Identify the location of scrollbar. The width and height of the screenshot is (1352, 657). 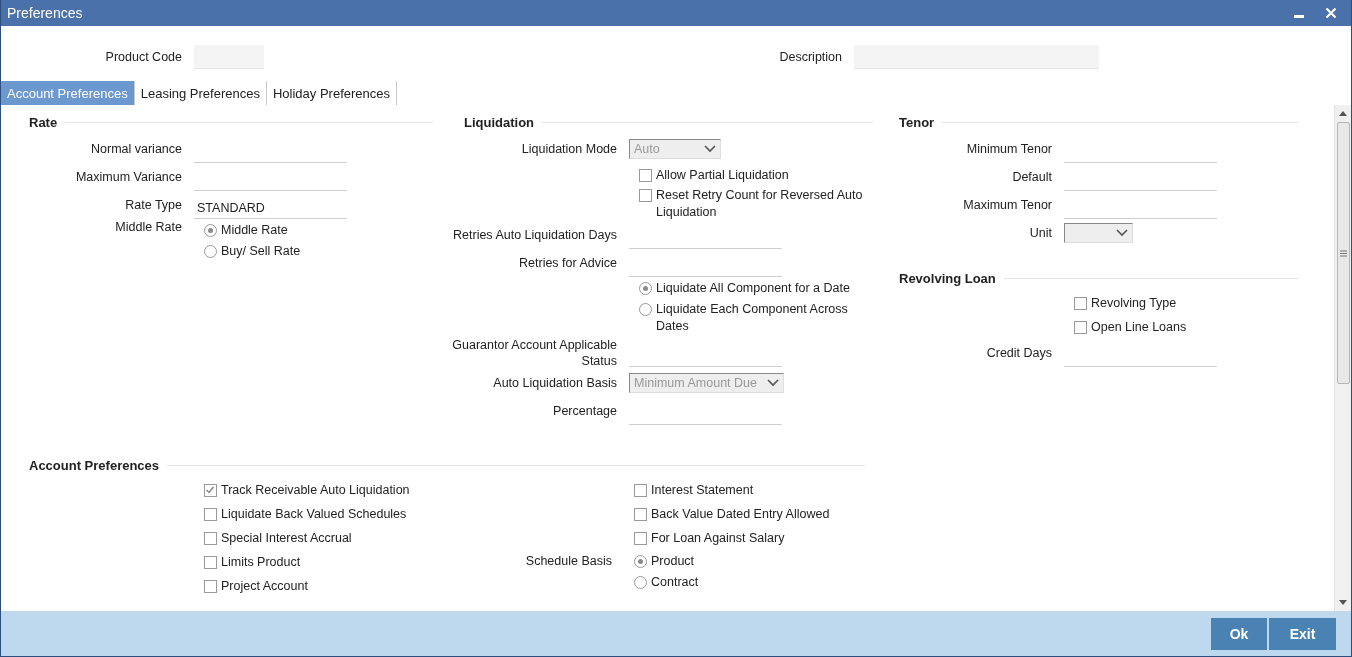
(1342, 358).